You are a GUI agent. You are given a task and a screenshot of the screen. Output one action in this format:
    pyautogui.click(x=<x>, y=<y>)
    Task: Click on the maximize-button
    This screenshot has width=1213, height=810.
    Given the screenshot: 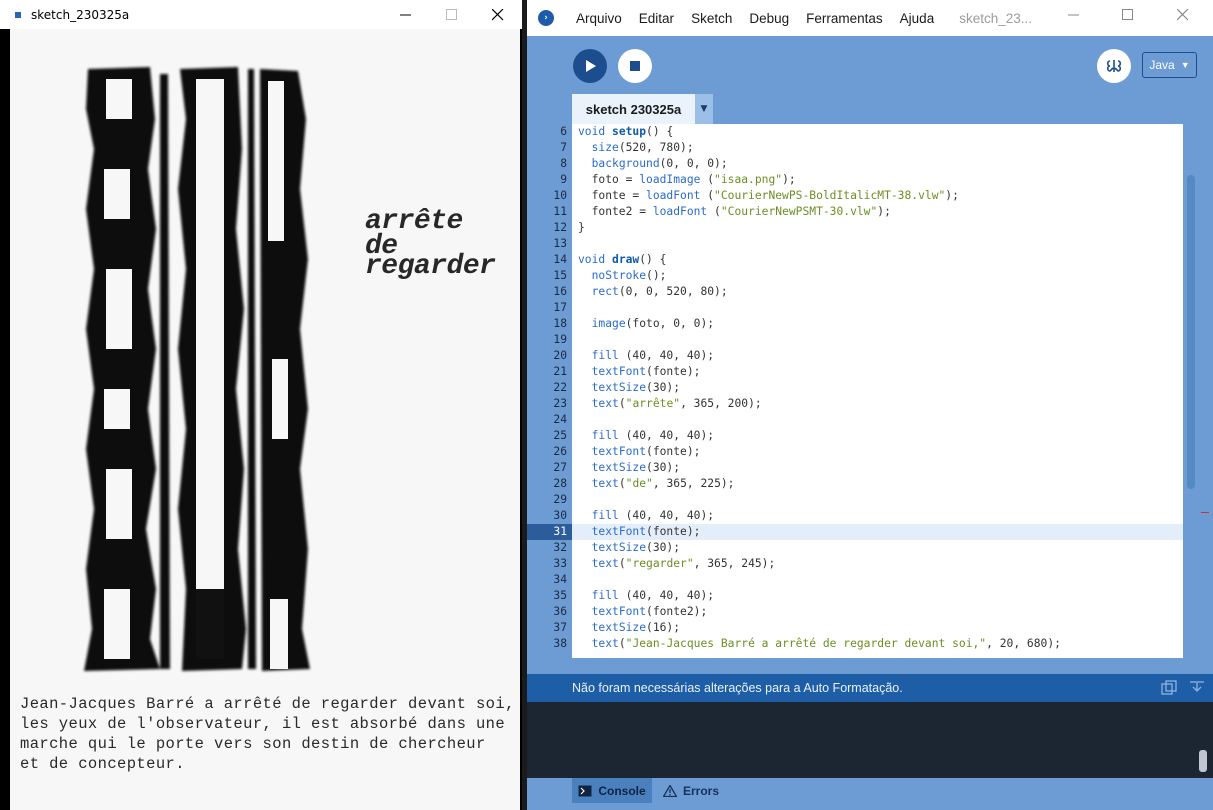 What is the action you would take?
    pyautogui.click(x=452, y=14)
    